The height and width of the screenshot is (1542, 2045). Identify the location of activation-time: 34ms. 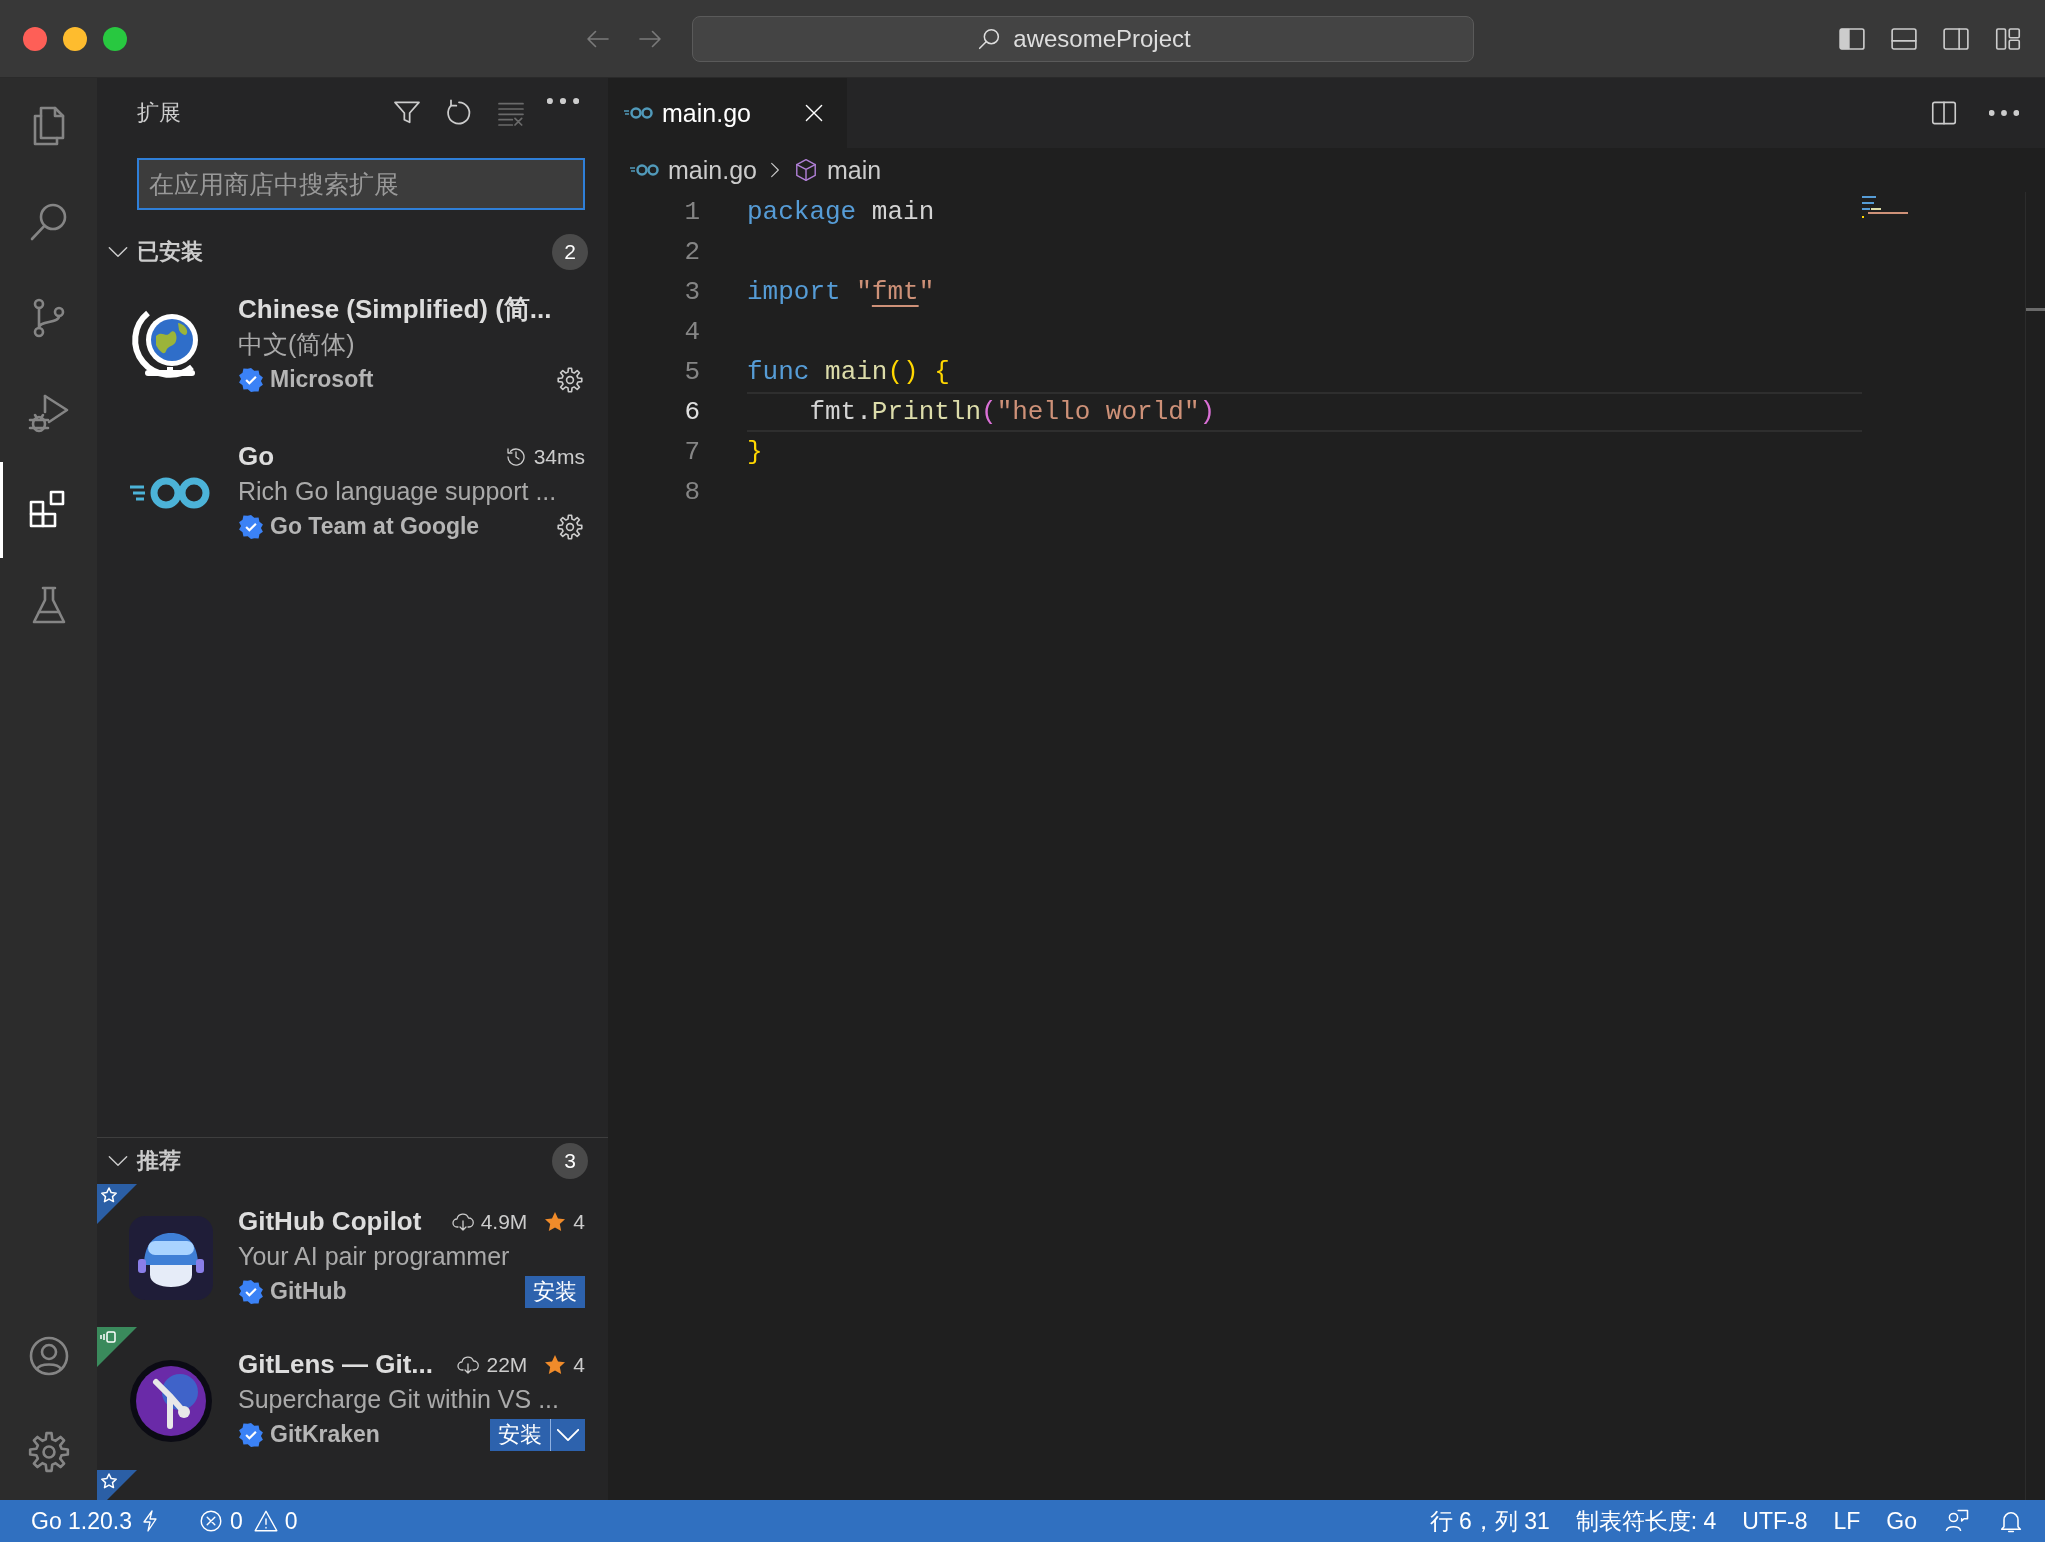
(559, 456).